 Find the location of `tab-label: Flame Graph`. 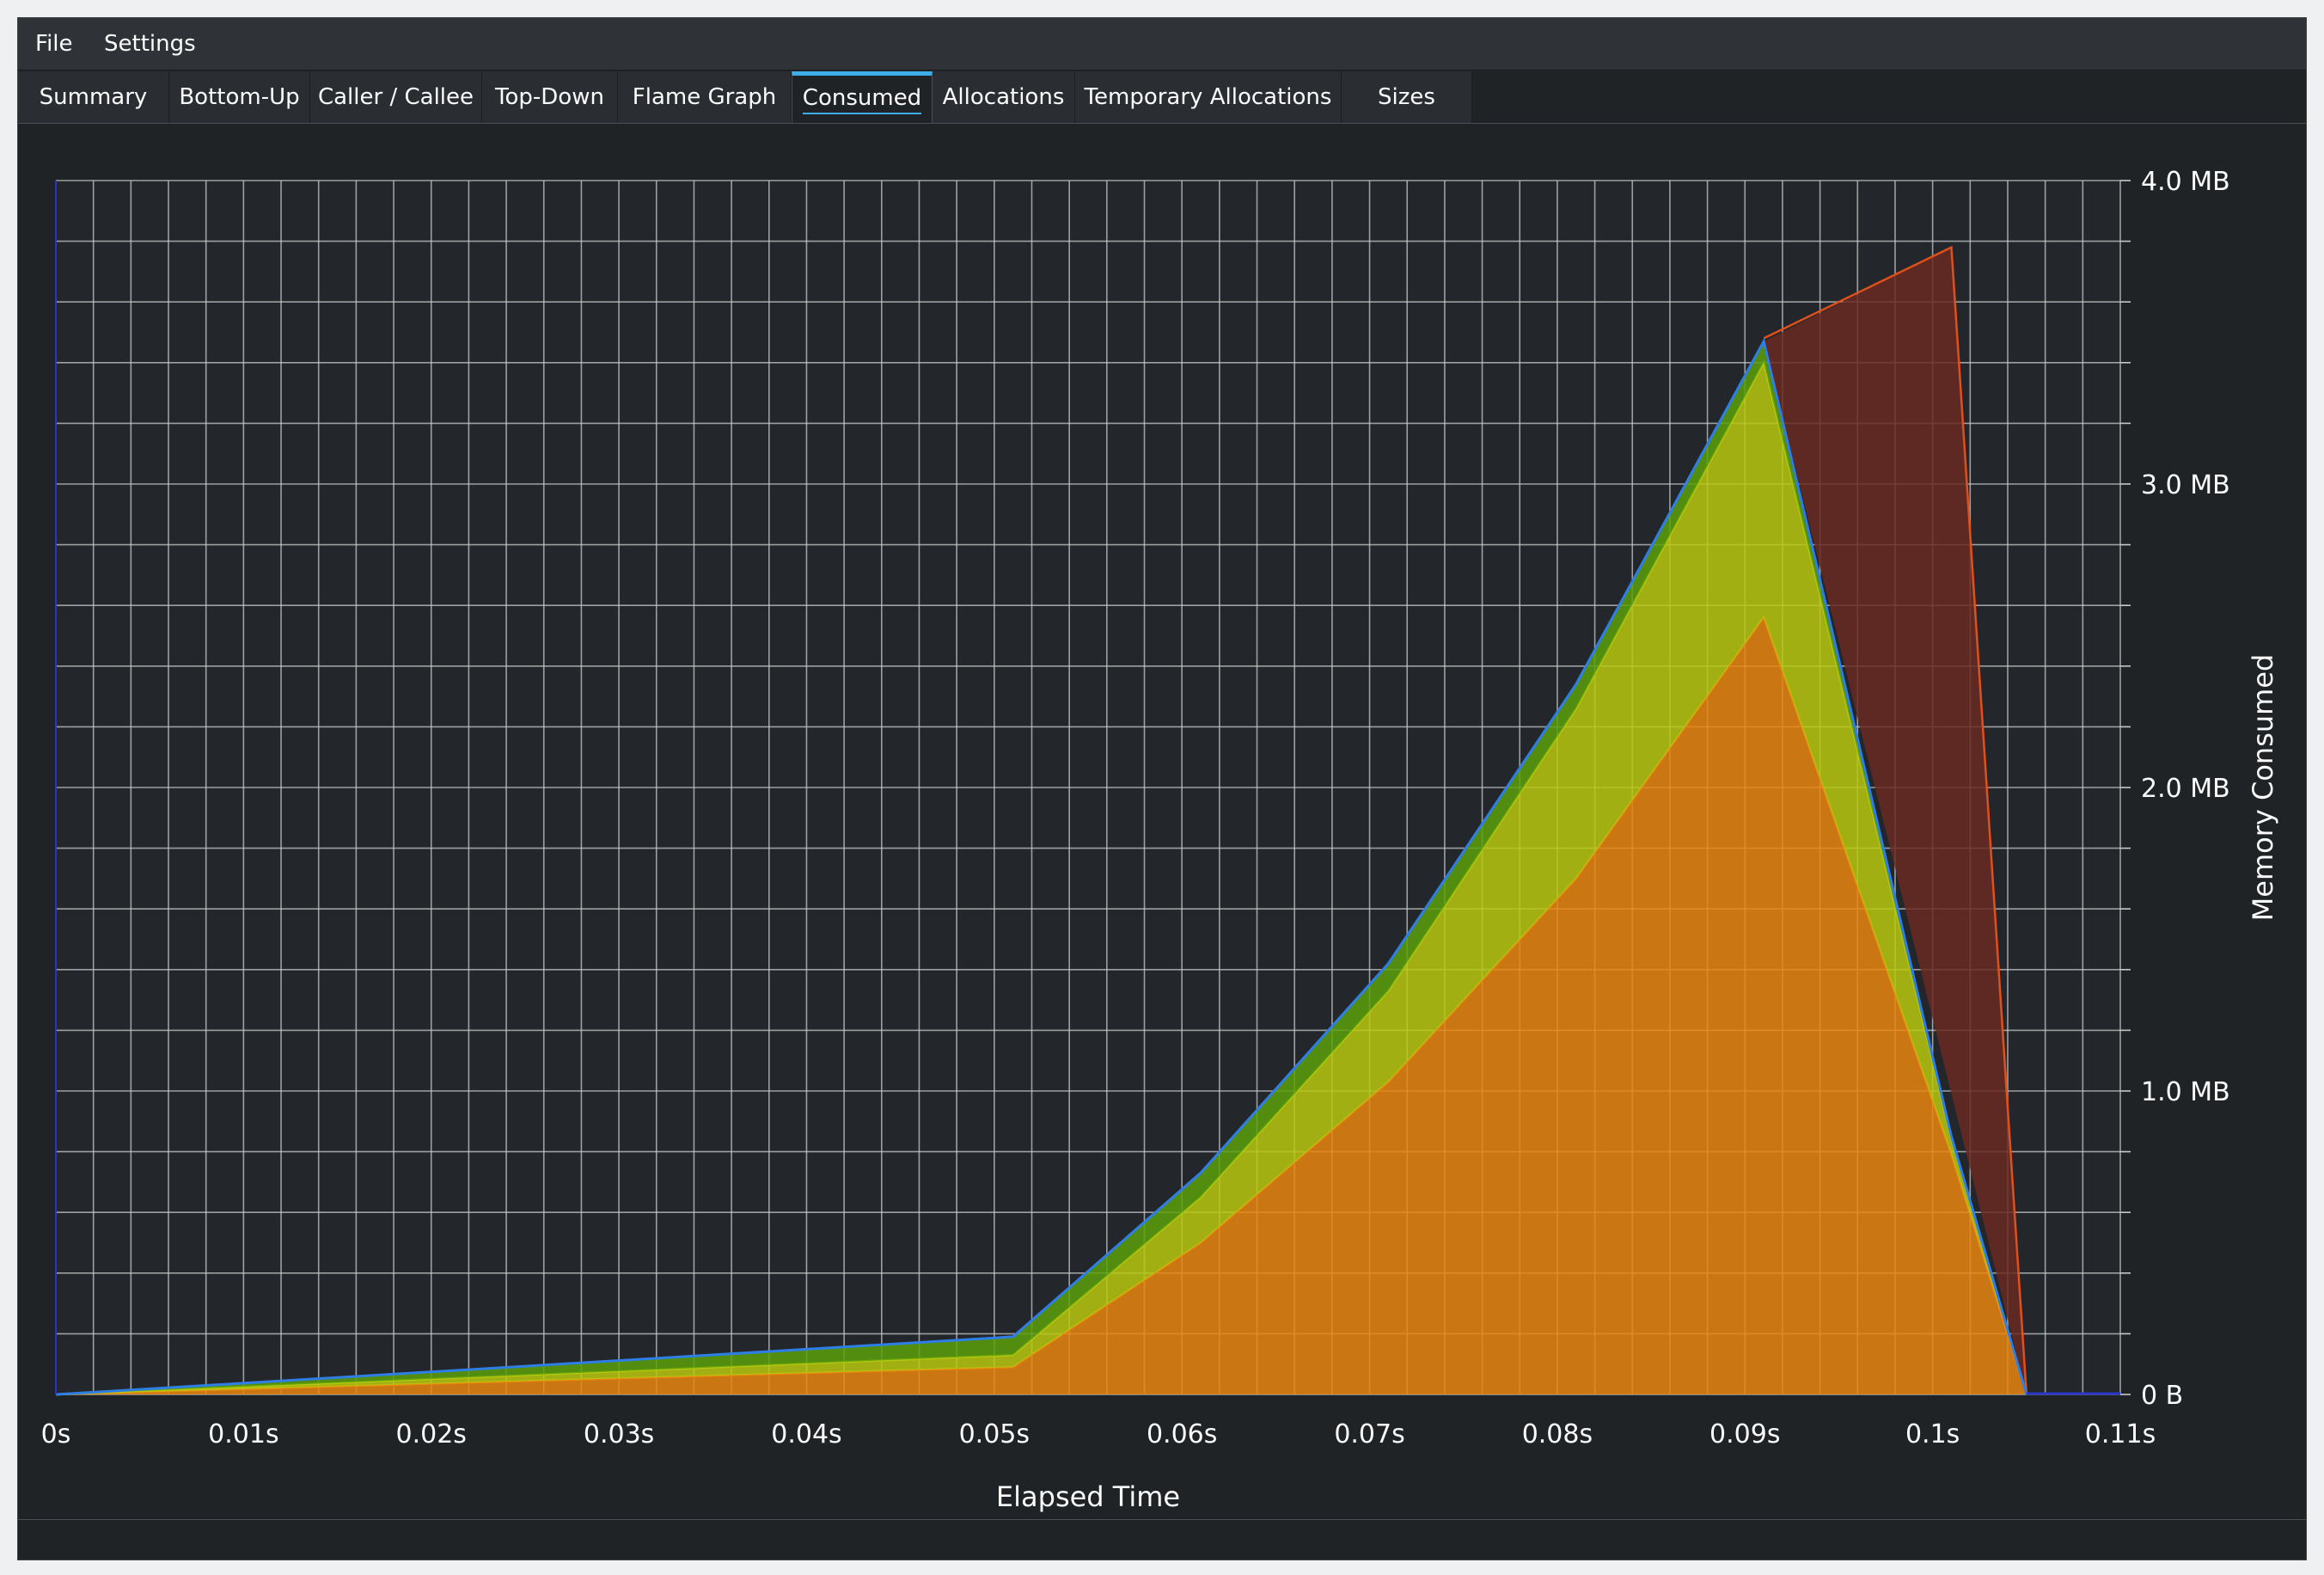

tab-label: Flame Graph is located at coordinates (704, 97).